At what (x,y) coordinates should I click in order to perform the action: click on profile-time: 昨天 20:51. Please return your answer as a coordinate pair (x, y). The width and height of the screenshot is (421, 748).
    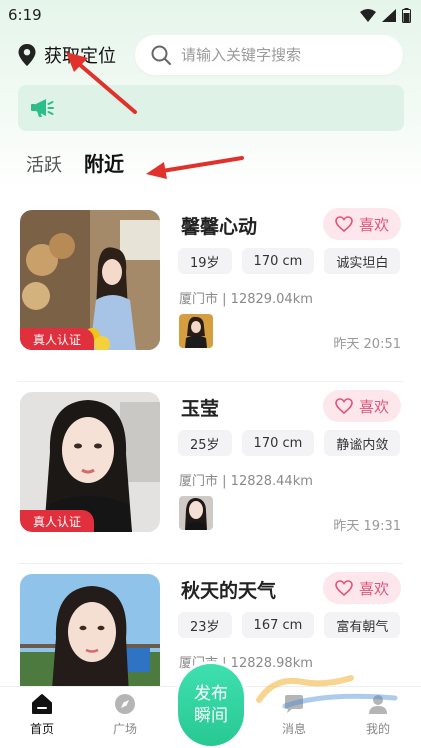
    Looking at the image, I should click on (367, 344).